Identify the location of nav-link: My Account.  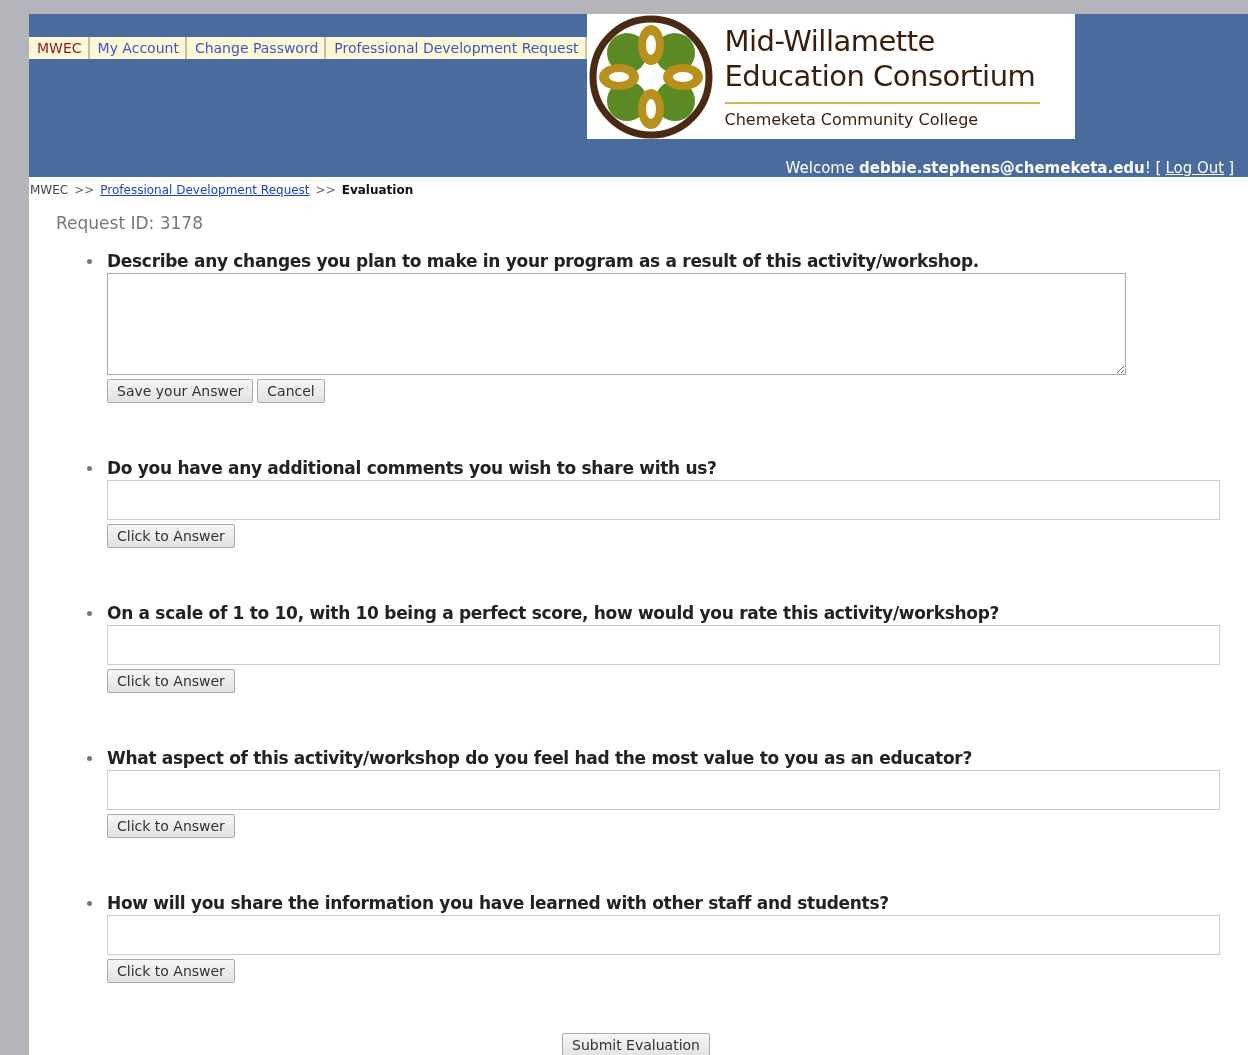
(138, 48).